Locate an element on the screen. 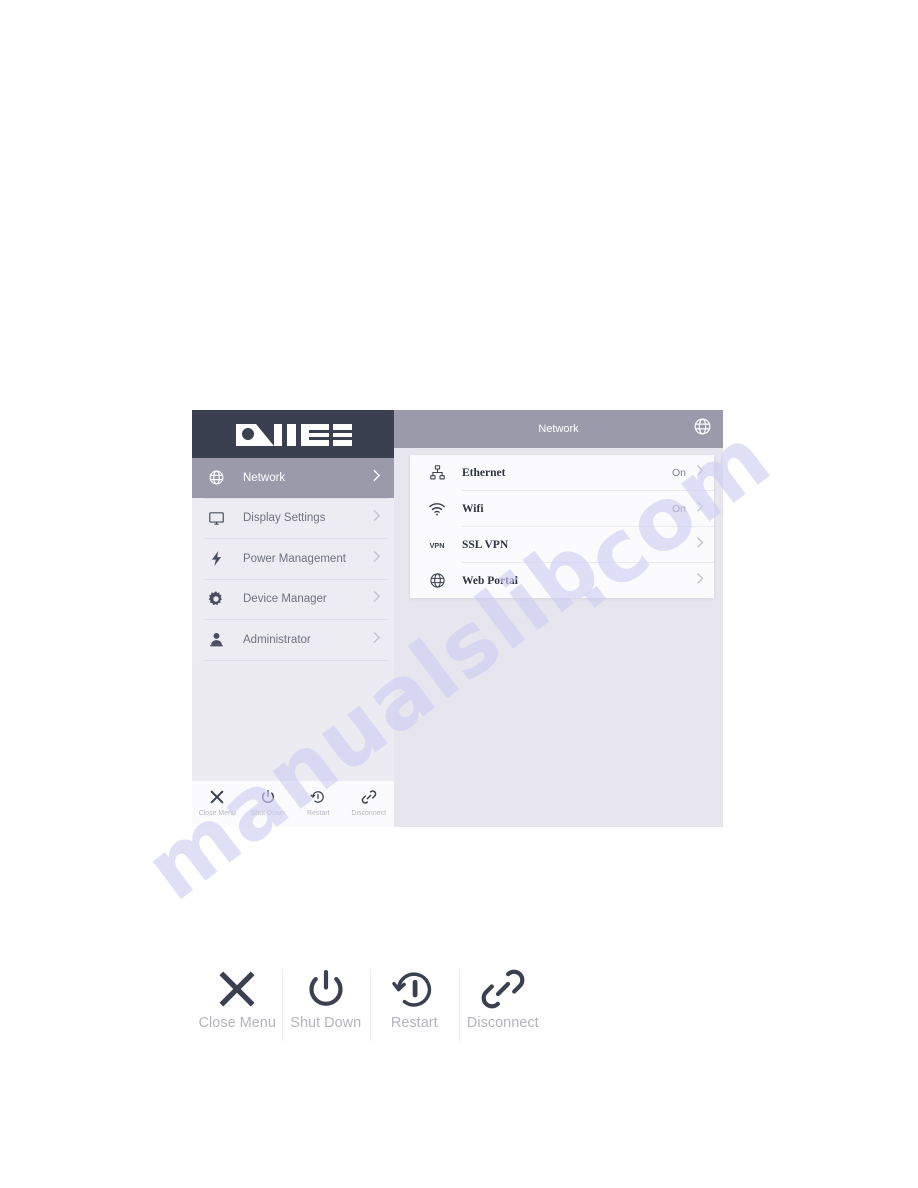  ethernet-icon is located at coordinates (437, 472).